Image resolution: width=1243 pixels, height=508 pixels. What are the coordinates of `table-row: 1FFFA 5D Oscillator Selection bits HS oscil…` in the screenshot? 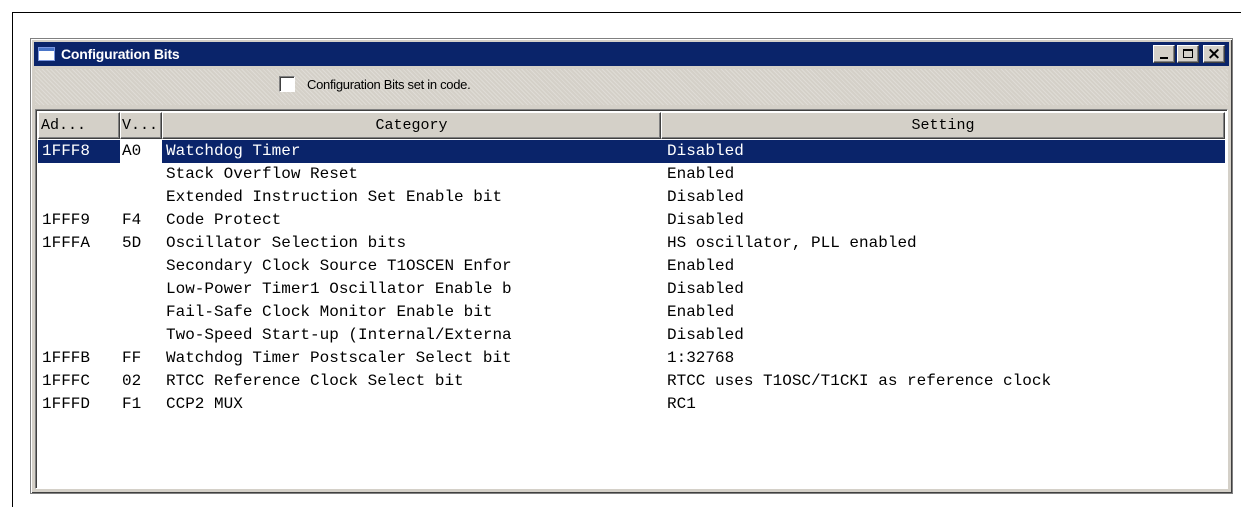 It's located at (631, 243).